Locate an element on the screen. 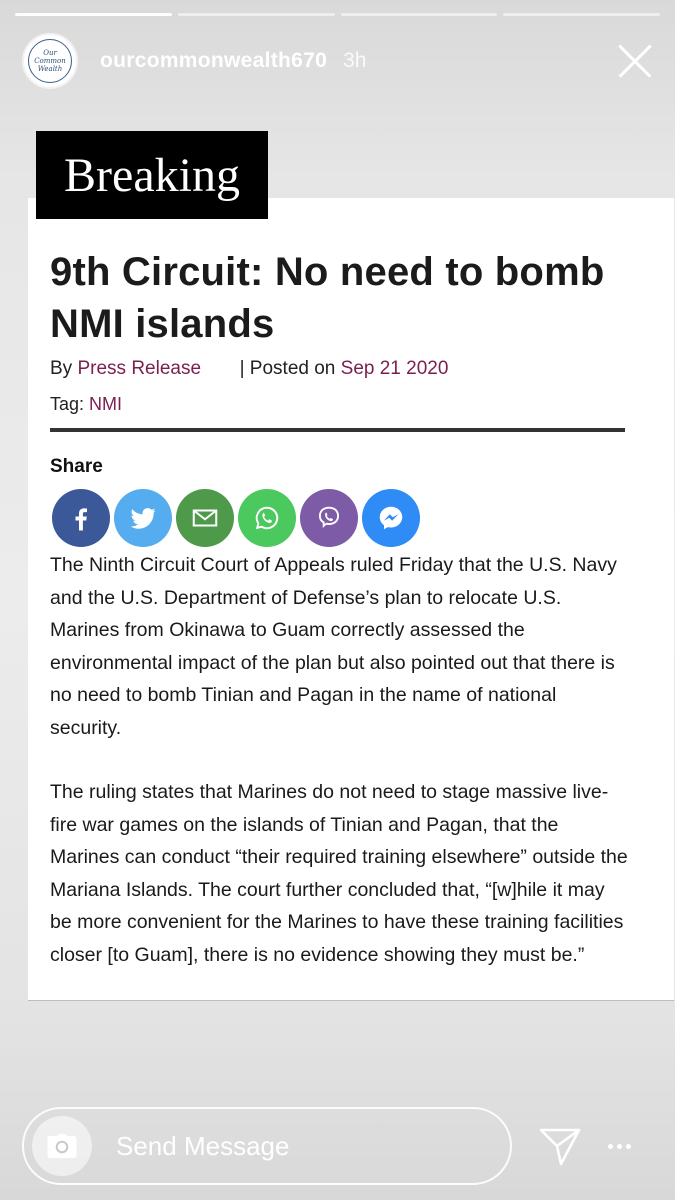  byline: By Press Release | Posted on Sep 21 2020 is located at coordinates (249, 369).